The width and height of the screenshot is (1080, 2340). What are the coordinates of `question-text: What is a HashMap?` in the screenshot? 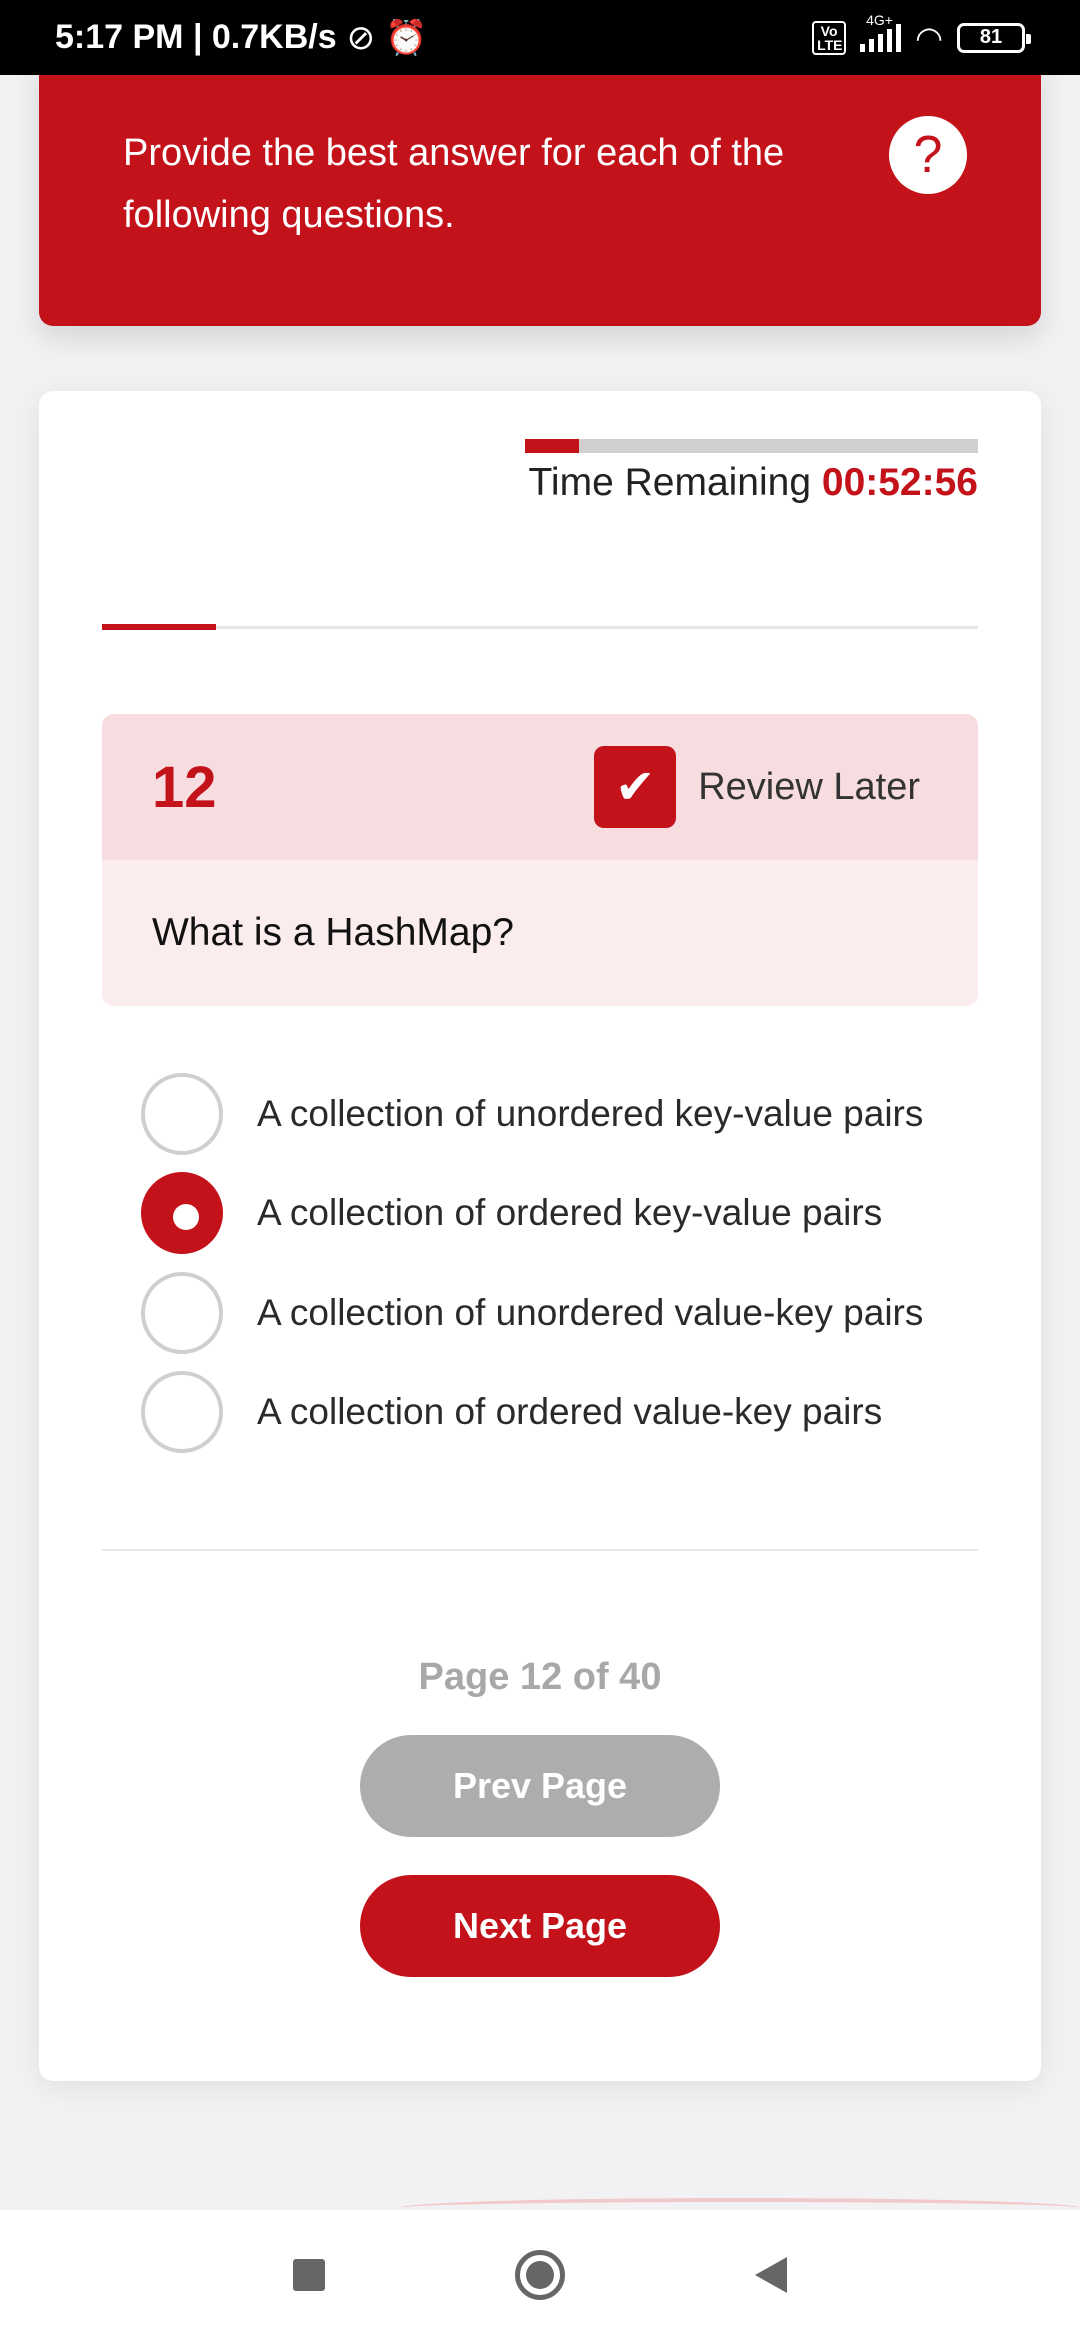 It's located at (333, 932).